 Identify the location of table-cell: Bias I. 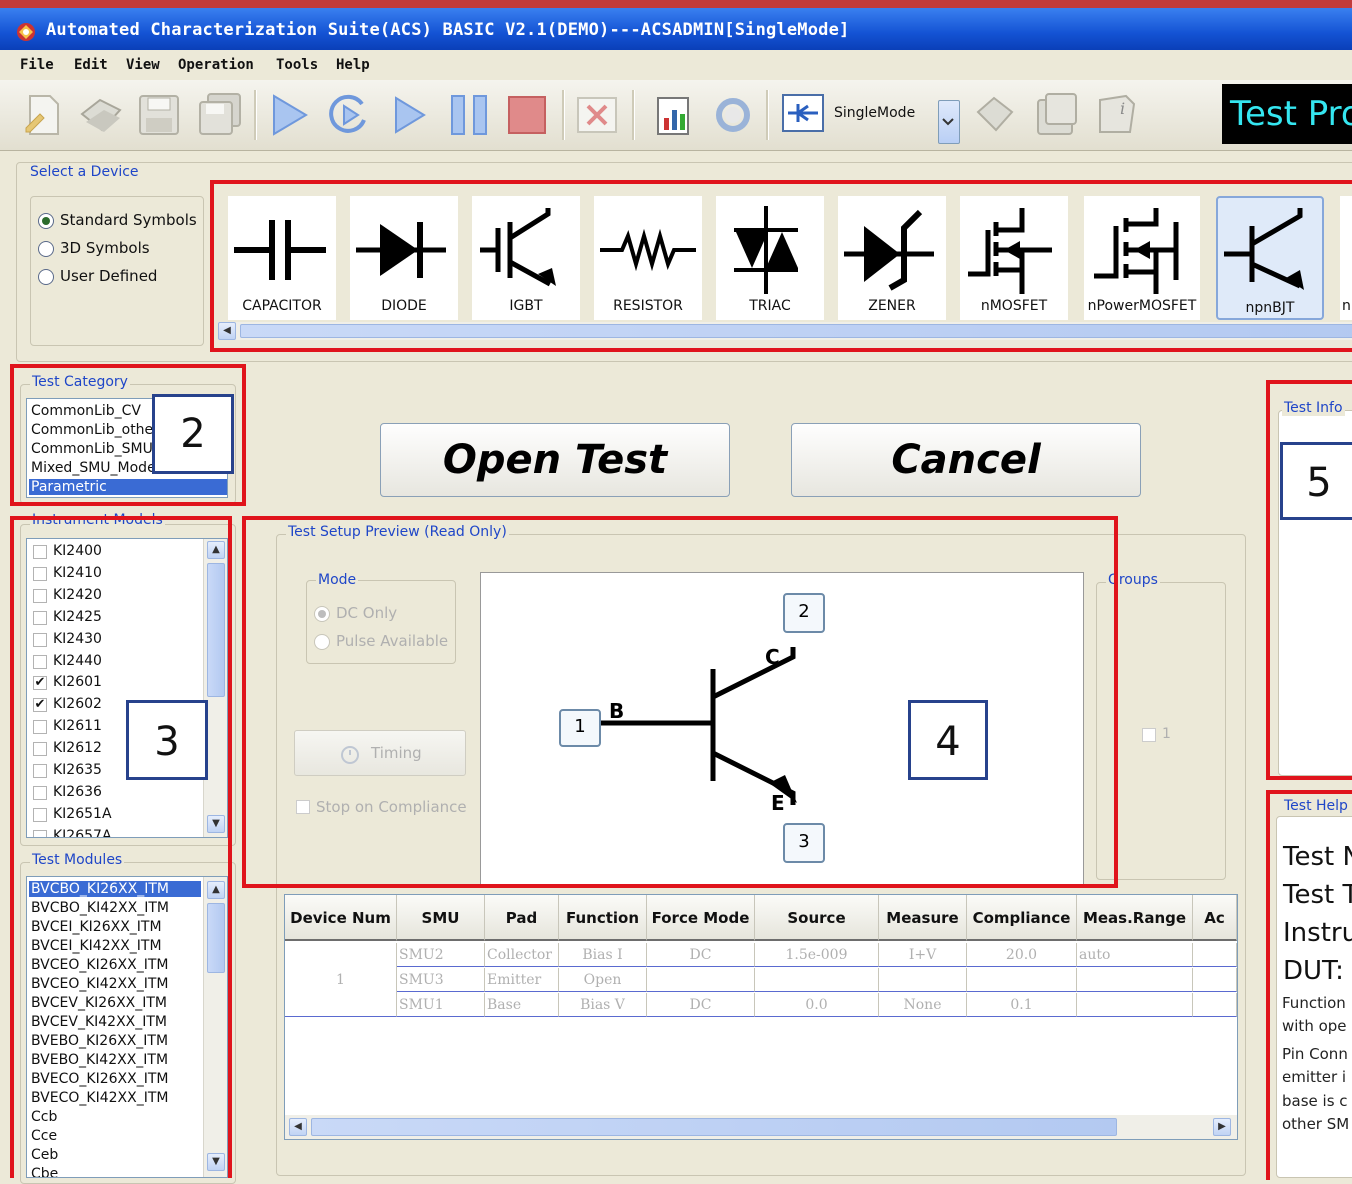
(603, 955).